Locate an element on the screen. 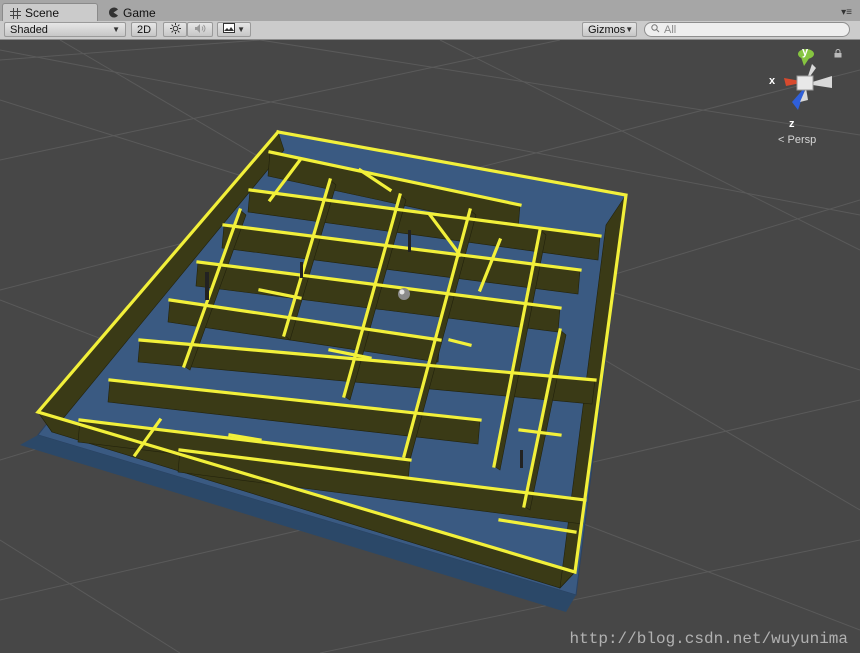 Image resolution: width=860 pixels, height=653 pixels. mode-2d-label: 2D is located at coordinates (144, 29).